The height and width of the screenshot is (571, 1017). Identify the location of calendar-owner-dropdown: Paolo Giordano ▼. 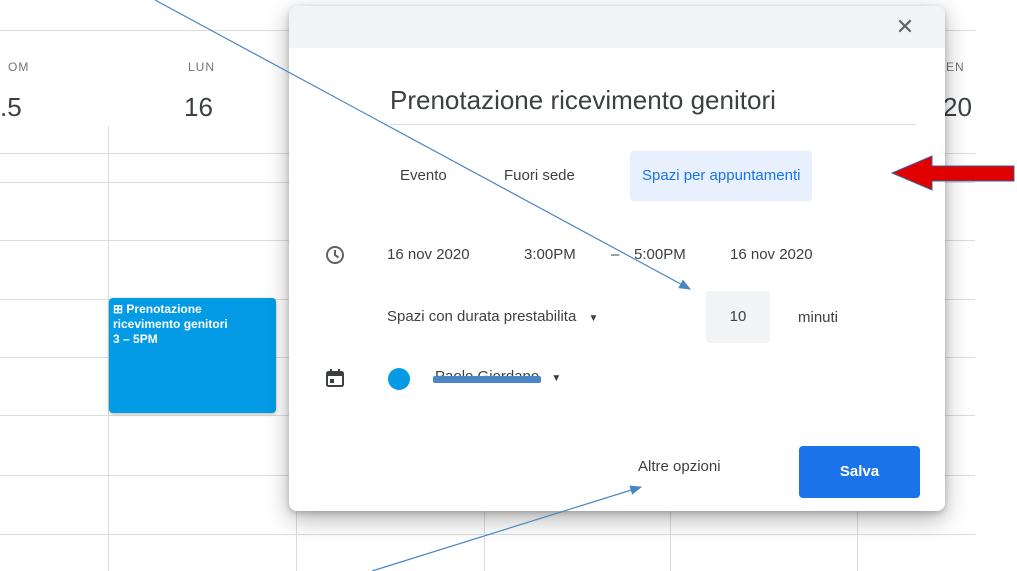
(497, 376).